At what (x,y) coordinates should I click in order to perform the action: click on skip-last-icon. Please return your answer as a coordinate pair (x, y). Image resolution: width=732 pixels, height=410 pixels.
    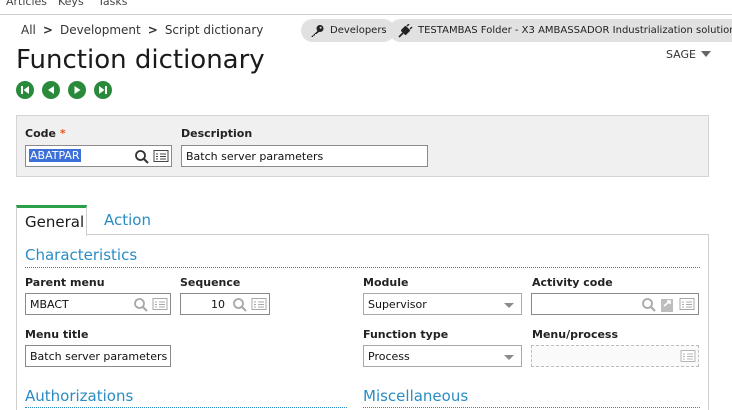
    Looking at the image, I should click on (103, 90).